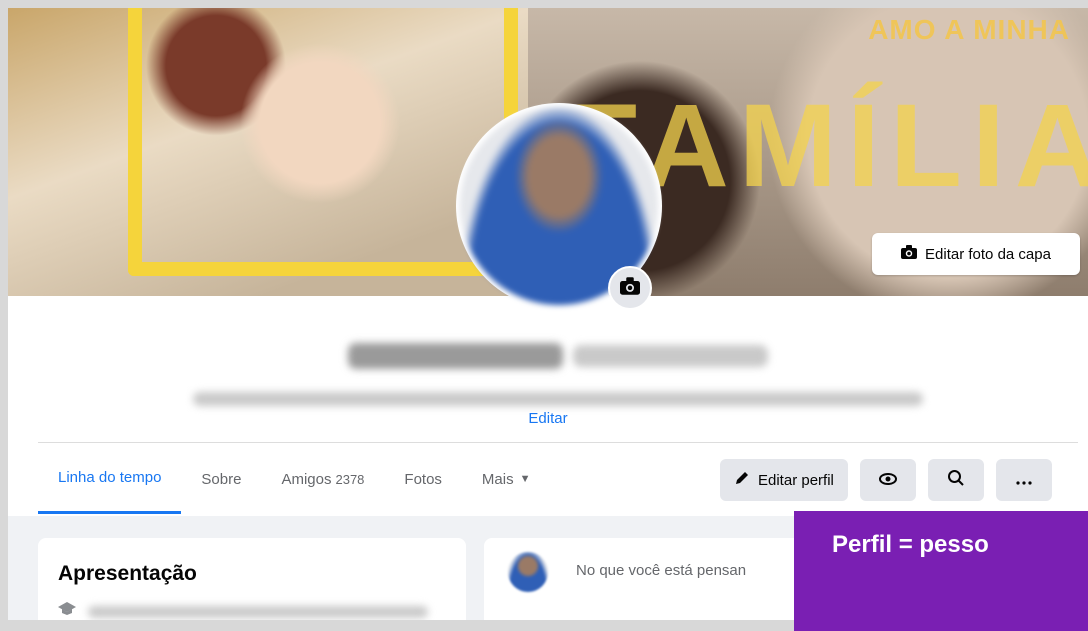 This screenshot has width=1088, height=631. I want to click on overlay-banner: Perfil = pesso, so click(941, 571).